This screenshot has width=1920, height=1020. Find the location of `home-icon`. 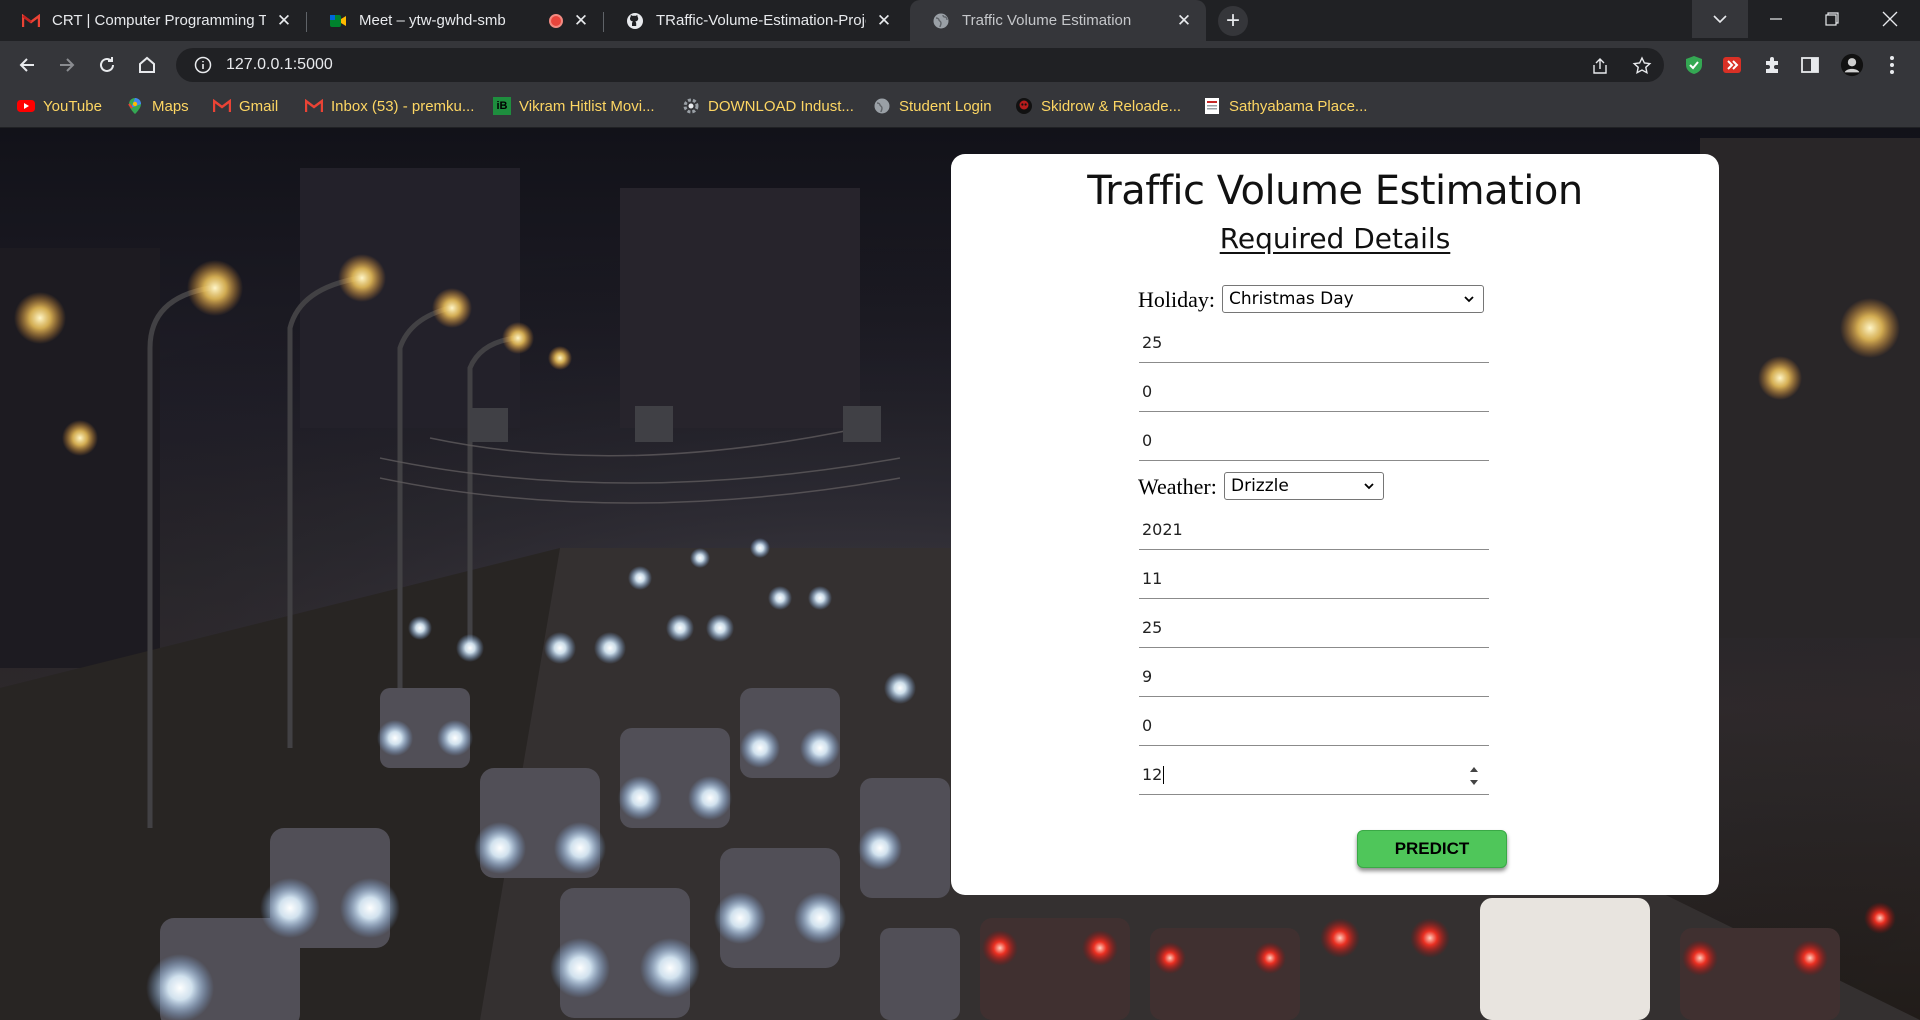

home-icon is located at coordinates (147, 64).